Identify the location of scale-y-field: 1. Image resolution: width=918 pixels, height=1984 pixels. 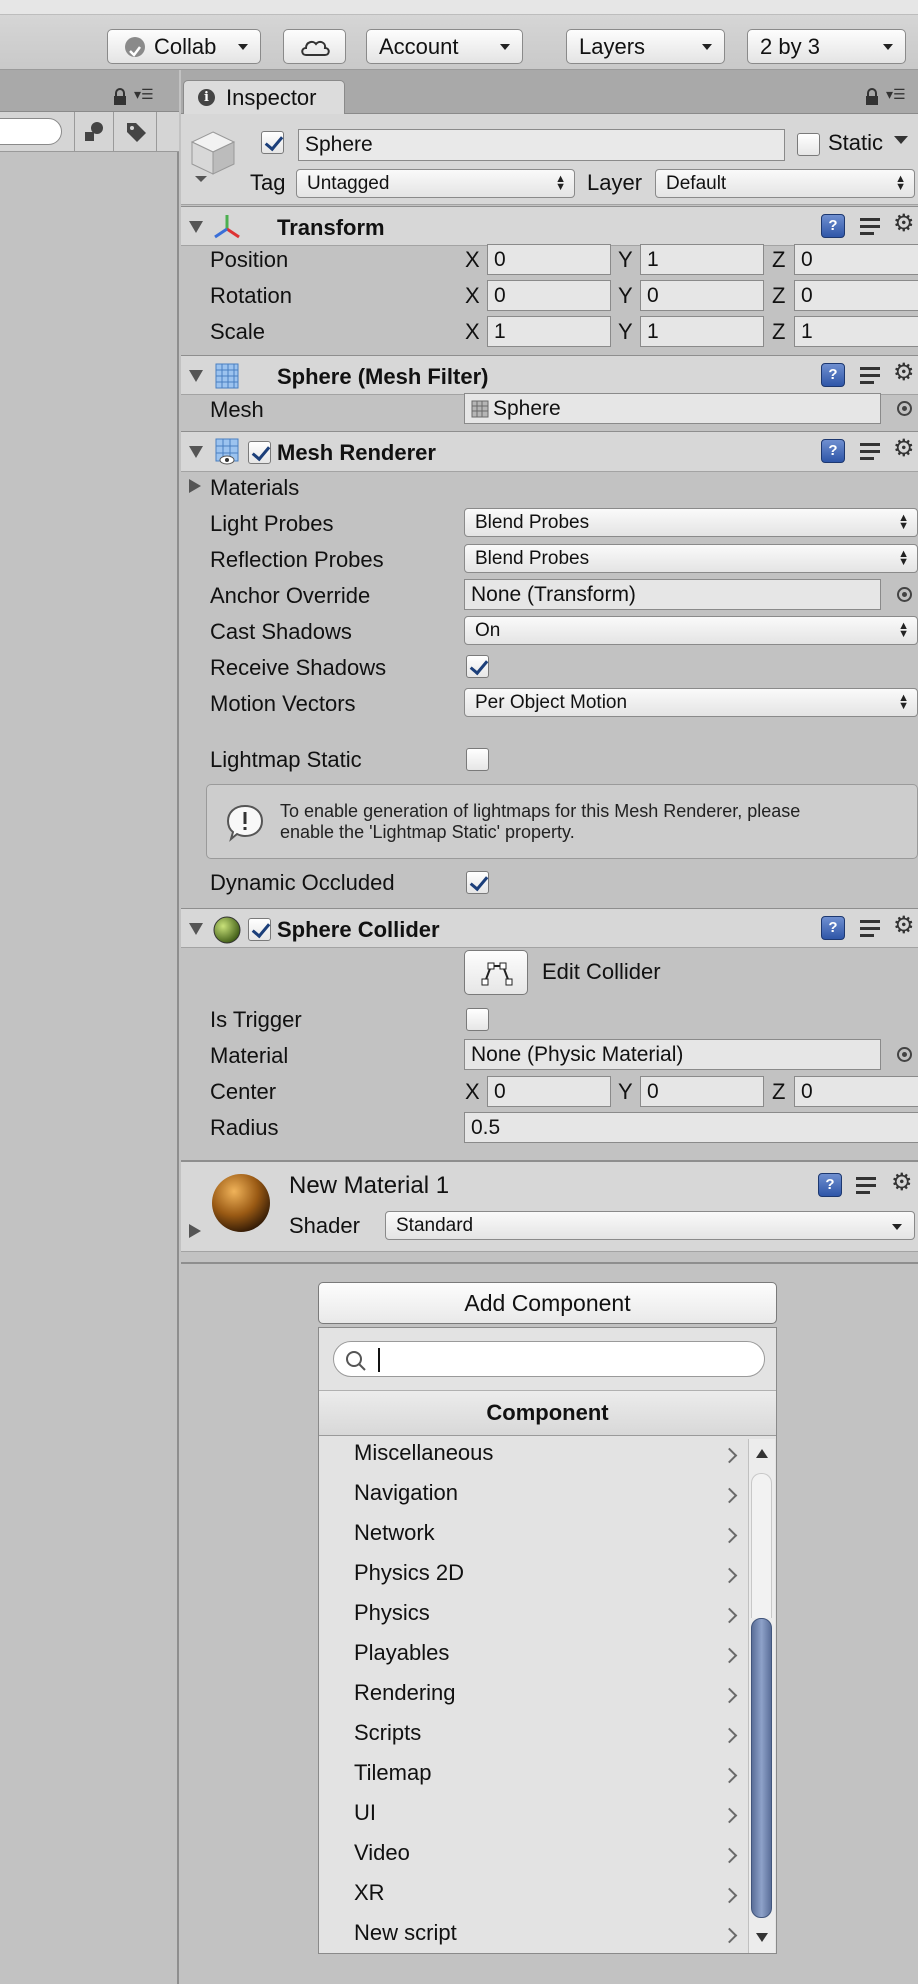
(702, 331).